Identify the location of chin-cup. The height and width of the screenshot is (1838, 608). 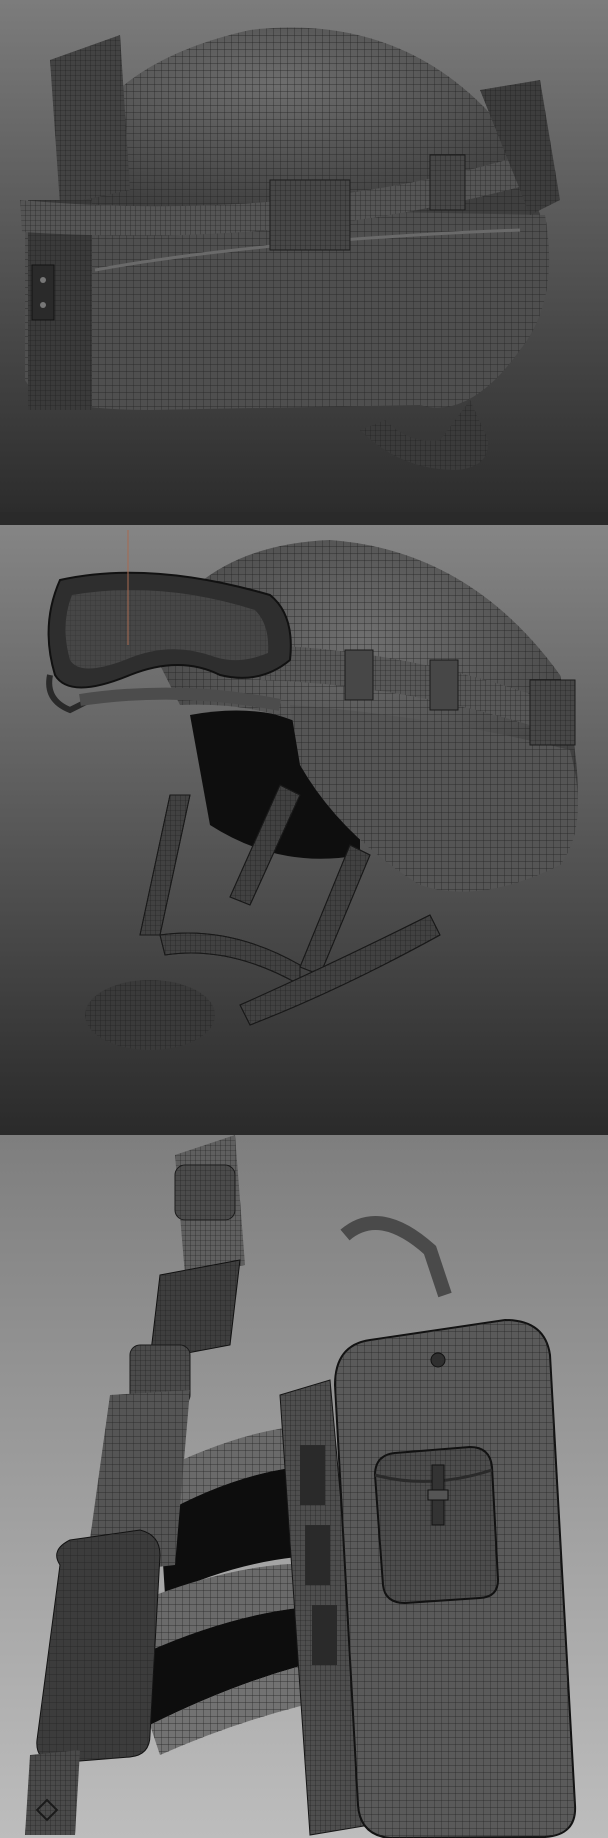
(150, 1015).